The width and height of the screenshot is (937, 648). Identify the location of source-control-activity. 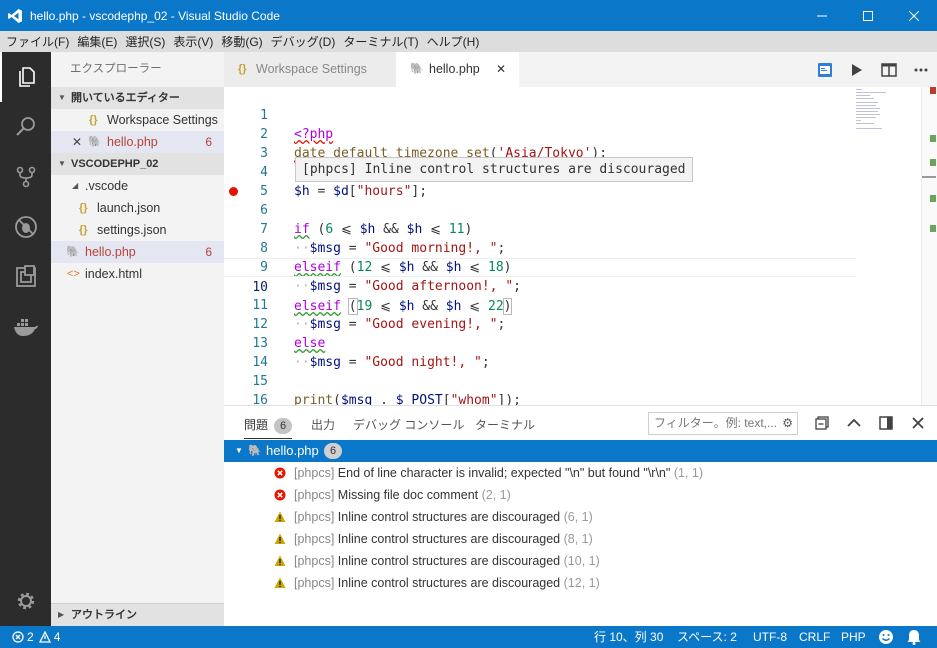
(25, 177).